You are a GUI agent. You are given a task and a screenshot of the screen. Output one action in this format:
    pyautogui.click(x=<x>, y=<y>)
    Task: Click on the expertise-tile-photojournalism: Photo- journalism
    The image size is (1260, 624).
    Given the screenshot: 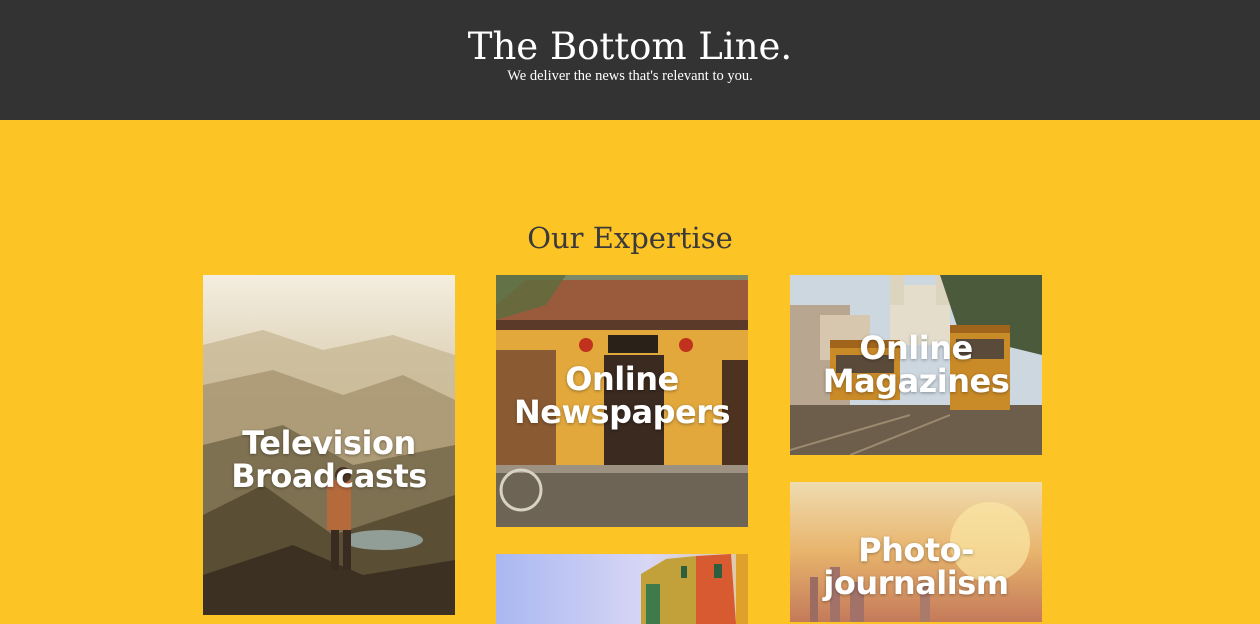 What is the action you would take?
    pyautogui.click(x=916, y=552)
    